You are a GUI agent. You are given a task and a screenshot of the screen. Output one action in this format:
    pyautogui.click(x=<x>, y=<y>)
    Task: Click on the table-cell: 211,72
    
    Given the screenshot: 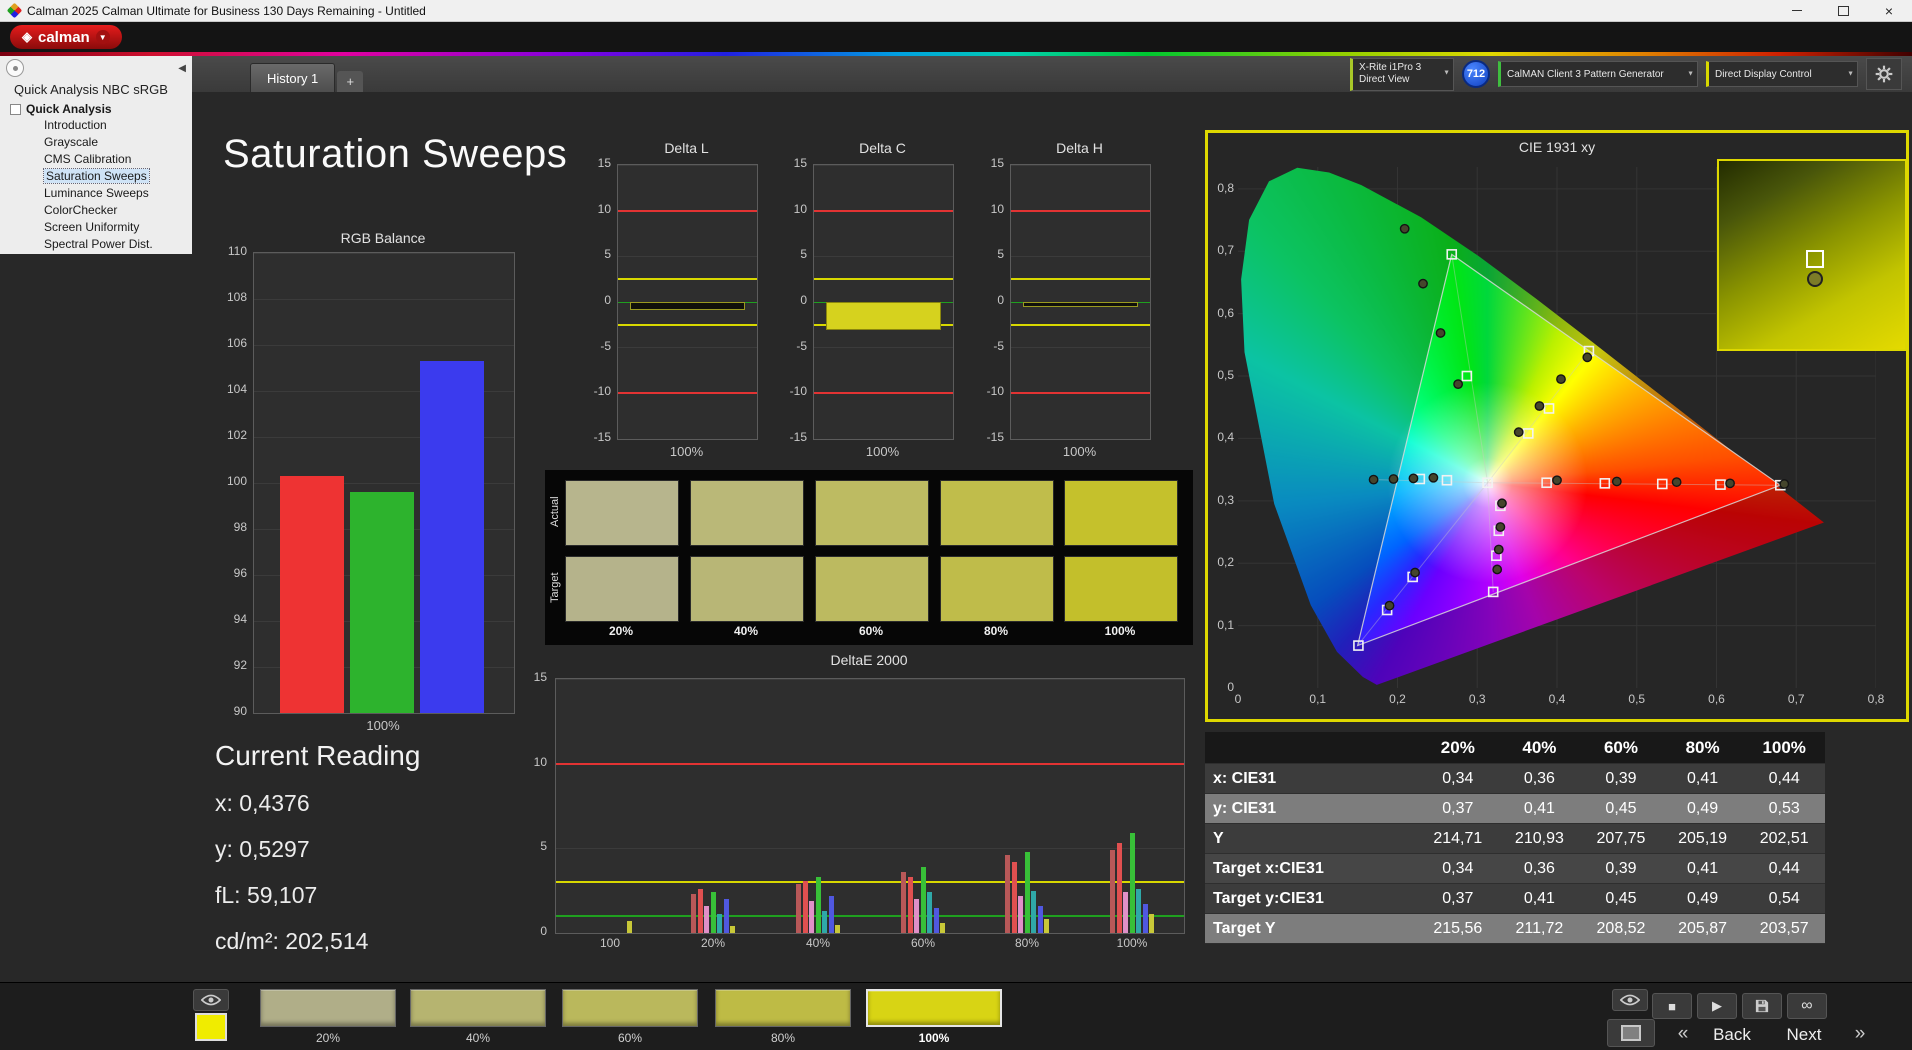 What is the action you would take?
    pyautogui.click(x=1539, y=928)
    